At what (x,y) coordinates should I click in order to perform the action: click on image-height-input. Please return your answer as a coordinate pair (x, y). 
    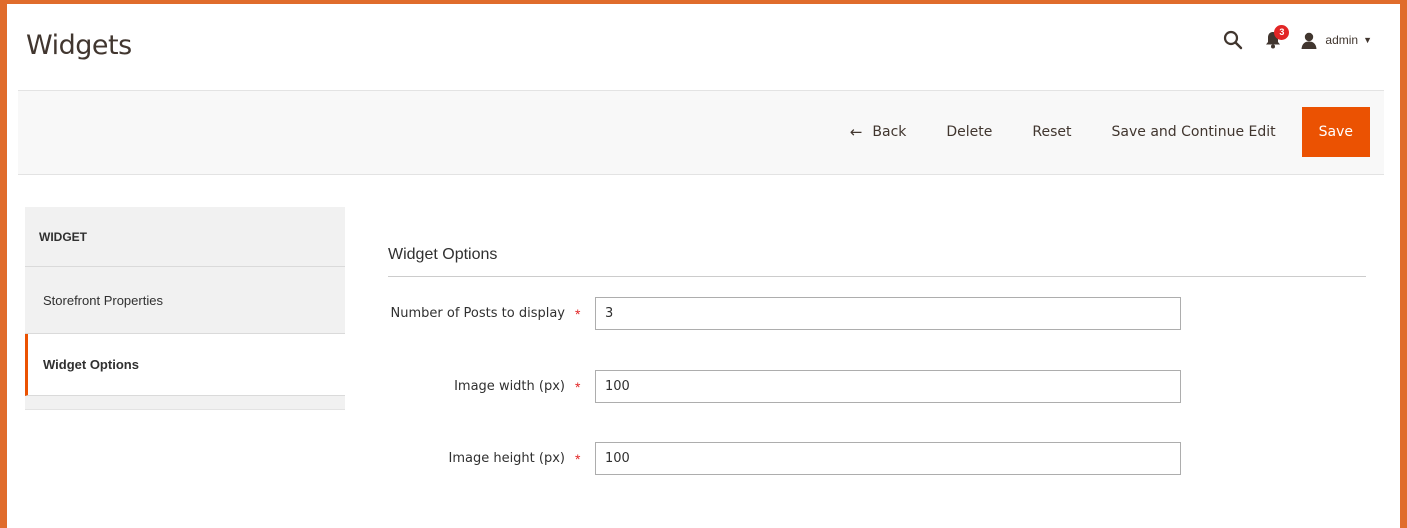
    Looking at the image, I should click on (888, 458).